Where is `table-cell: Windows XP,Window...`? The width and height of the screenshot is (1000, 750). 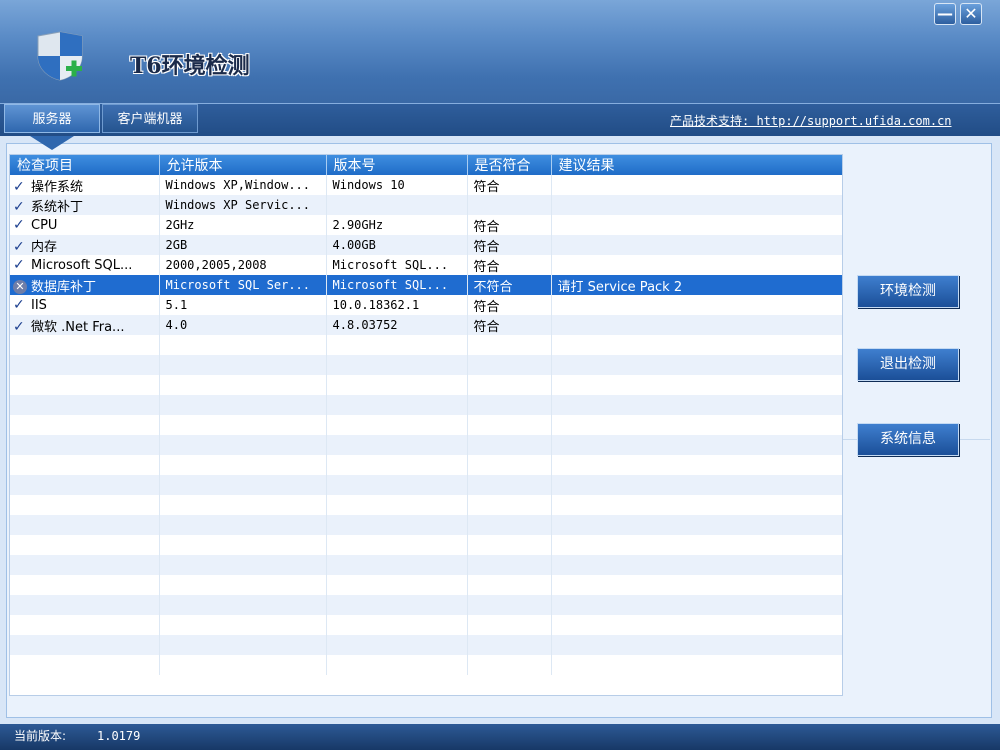
table-cell: Windows XP,Window... is located at coordinates (243, 185).